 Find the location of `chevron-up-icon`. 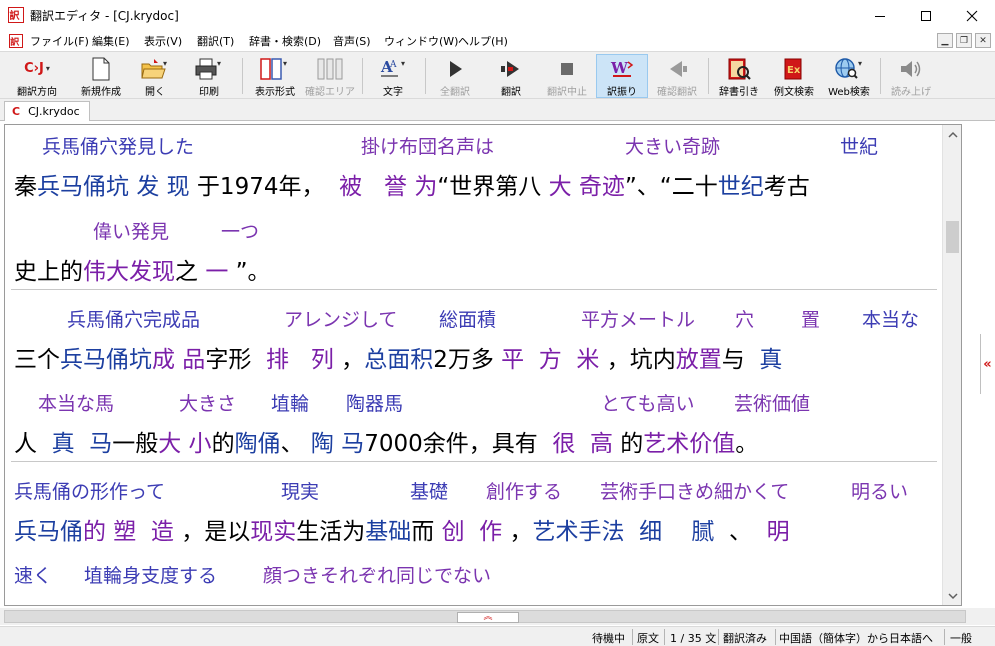

chevron-up-icon is located at coordinates (952, 134).